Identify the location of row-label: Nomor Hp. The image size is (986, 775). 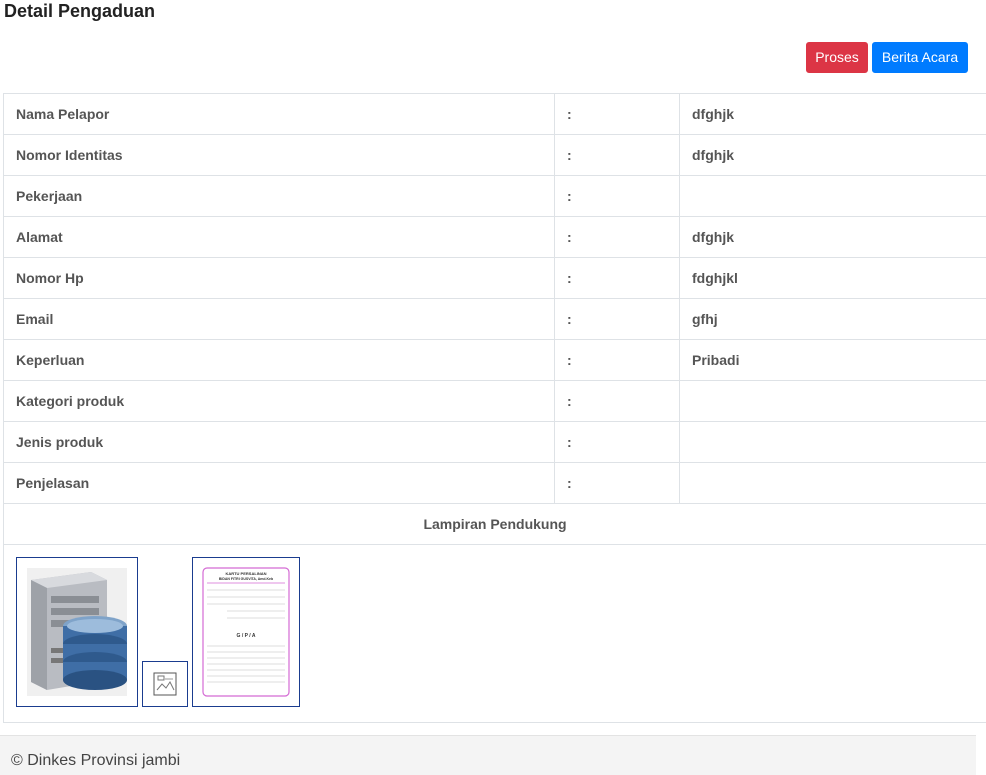
(279, 278).